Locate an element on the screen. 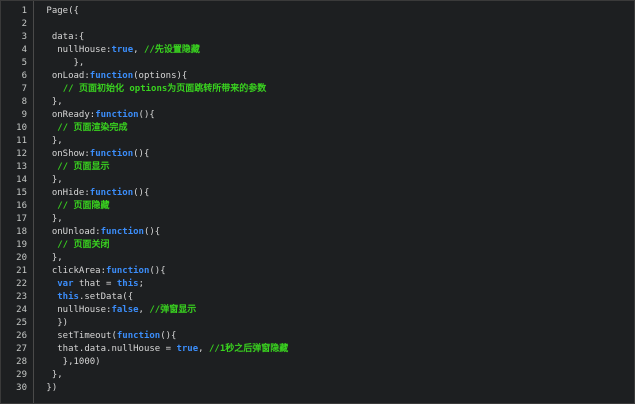 The width and height of the screenshot is (635, 404). code-line: setTimeout(function(){ is located at coordinates (335, 336).